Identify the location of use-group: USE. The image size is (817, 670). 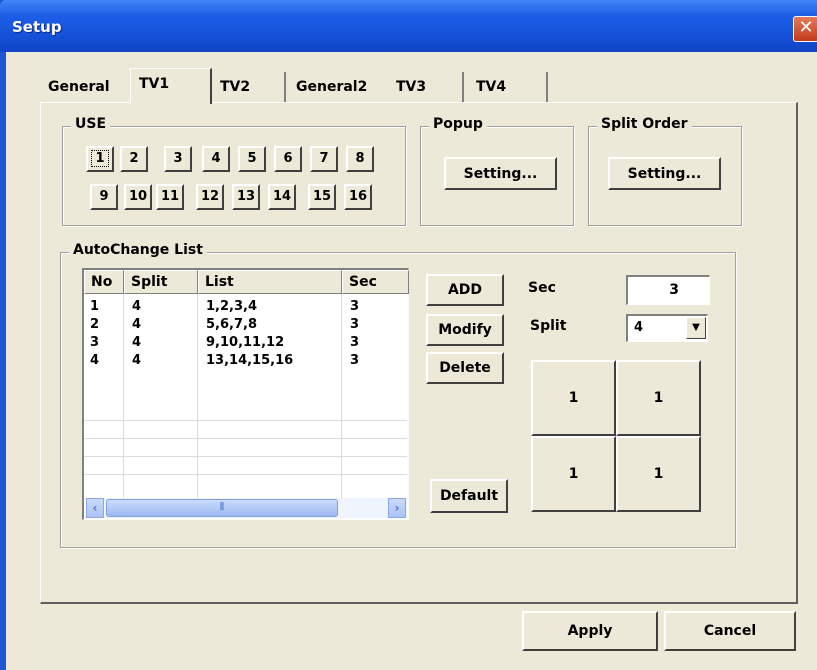
(234, 171).